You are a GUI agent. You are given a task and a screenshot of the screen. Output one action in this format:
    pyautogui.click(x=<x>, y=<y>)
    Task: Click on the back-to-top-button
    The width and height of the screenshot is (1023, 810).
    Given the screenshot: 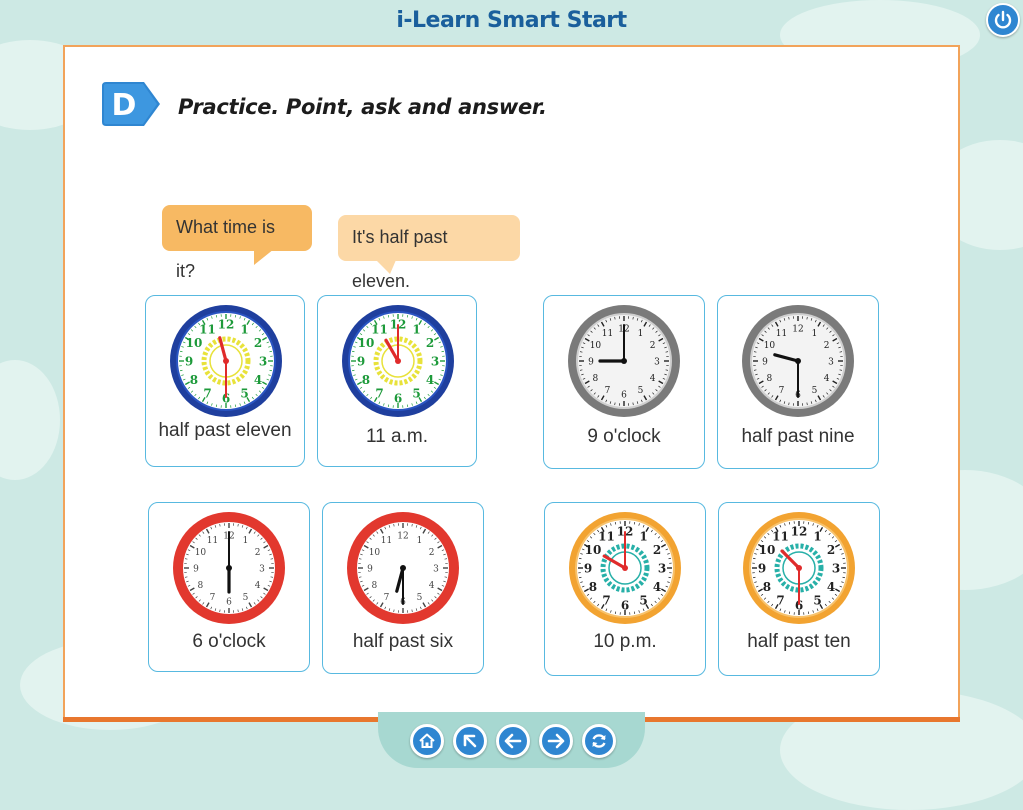 What is the action you would take?
    pyautogui.click(x=470, y=741)
    